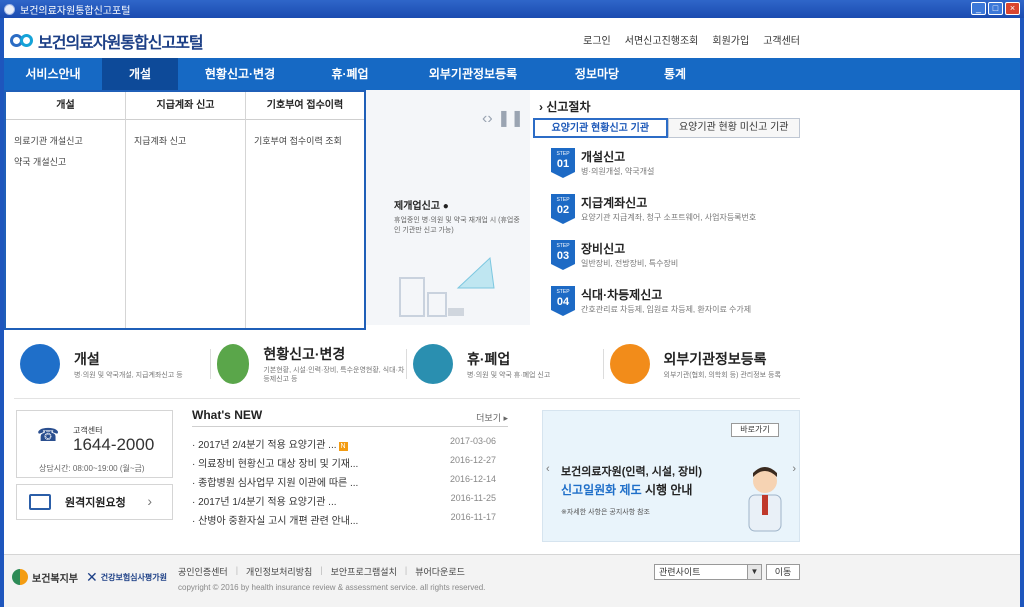 This screenshot has width=1024, height=607. Describe the element at coordinates (92, 577) in the screenshot. I see `hira-emblem-icon: ✕` at that location.